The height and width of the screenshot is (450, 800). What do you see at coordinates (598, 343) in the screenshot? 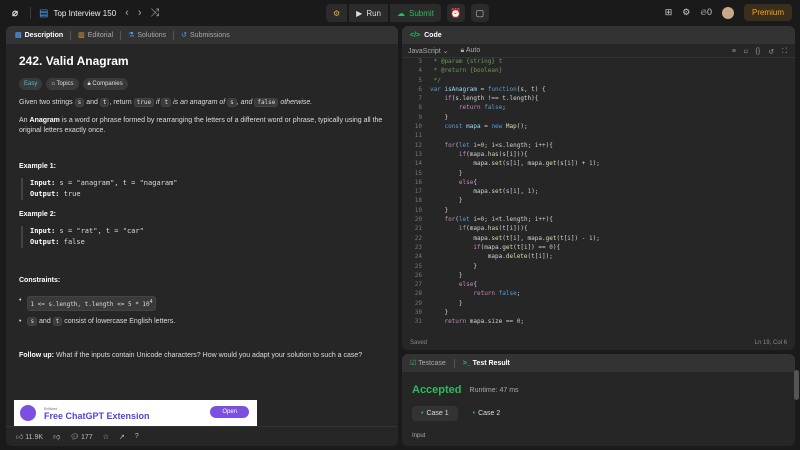
I see `editor-status: Saved Ln 19, Col 6` at bounding box center [598, 343].